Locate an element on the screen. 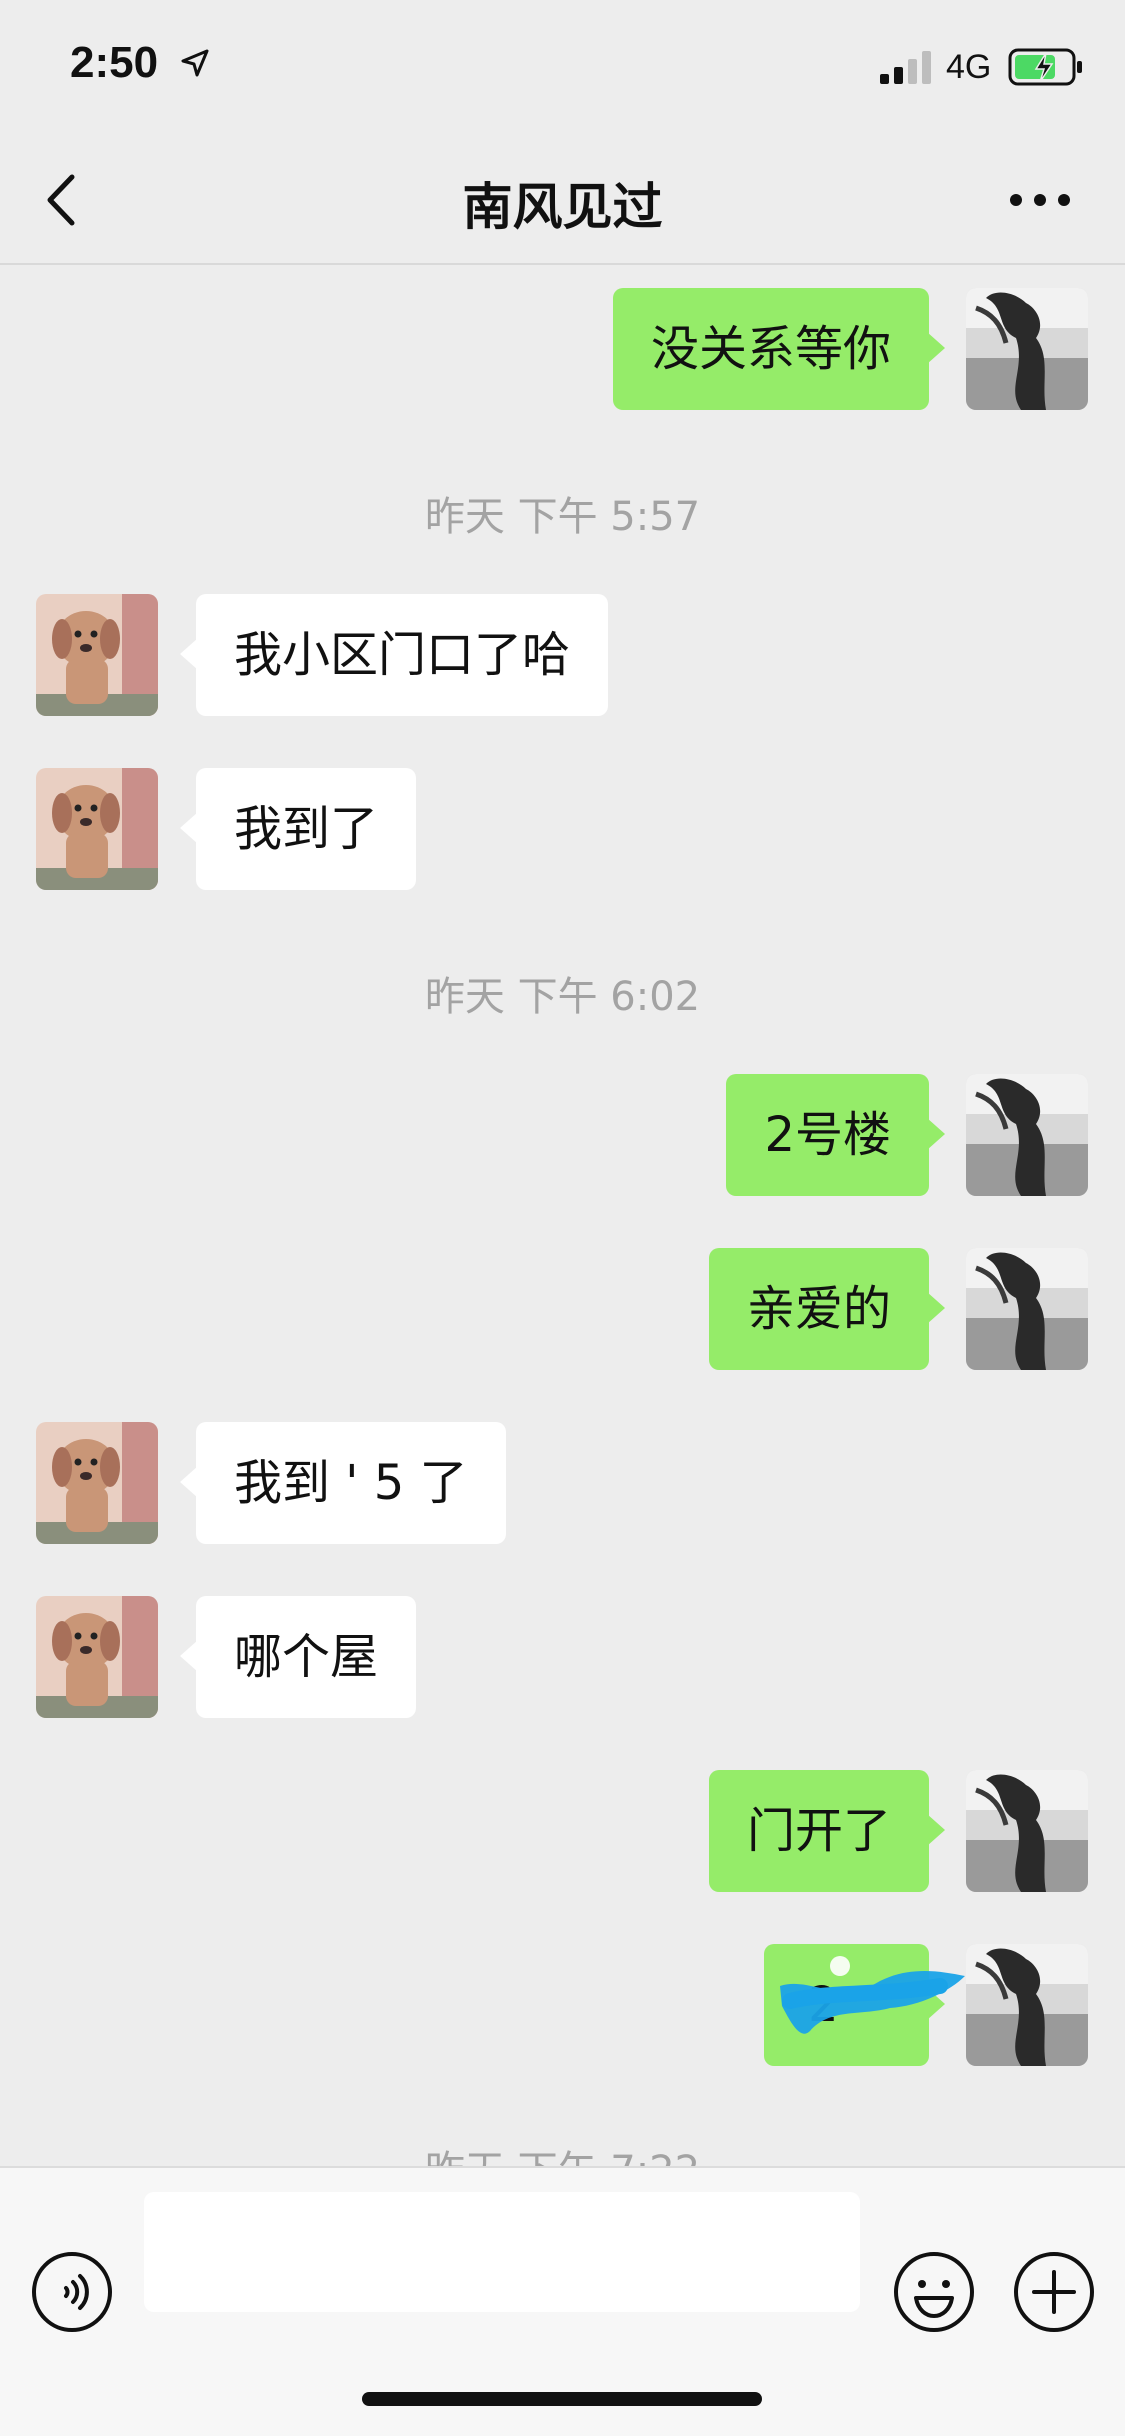  scribble-redaction is located at coordinates (872, 1995).